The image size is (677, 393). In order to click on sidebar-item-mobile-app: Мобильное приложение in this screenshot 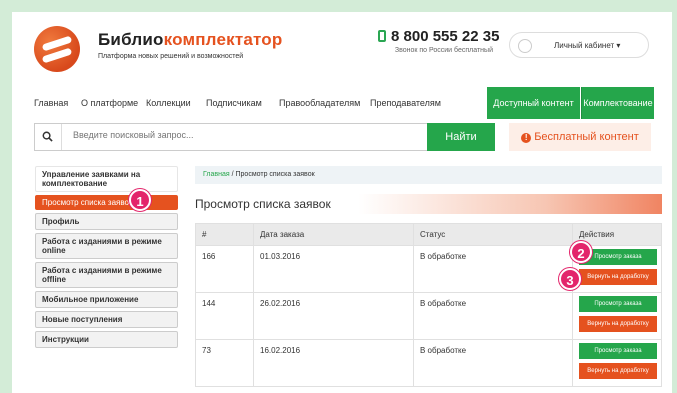, I will do `click(106, 299)`.